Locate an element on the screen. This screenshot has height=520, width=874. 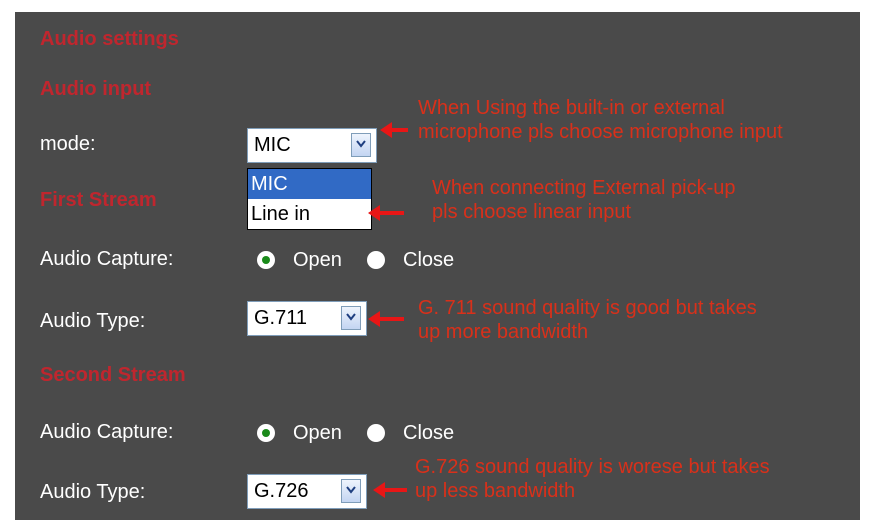
first-capture-close-label: Close is located at coordinates (429, 260).